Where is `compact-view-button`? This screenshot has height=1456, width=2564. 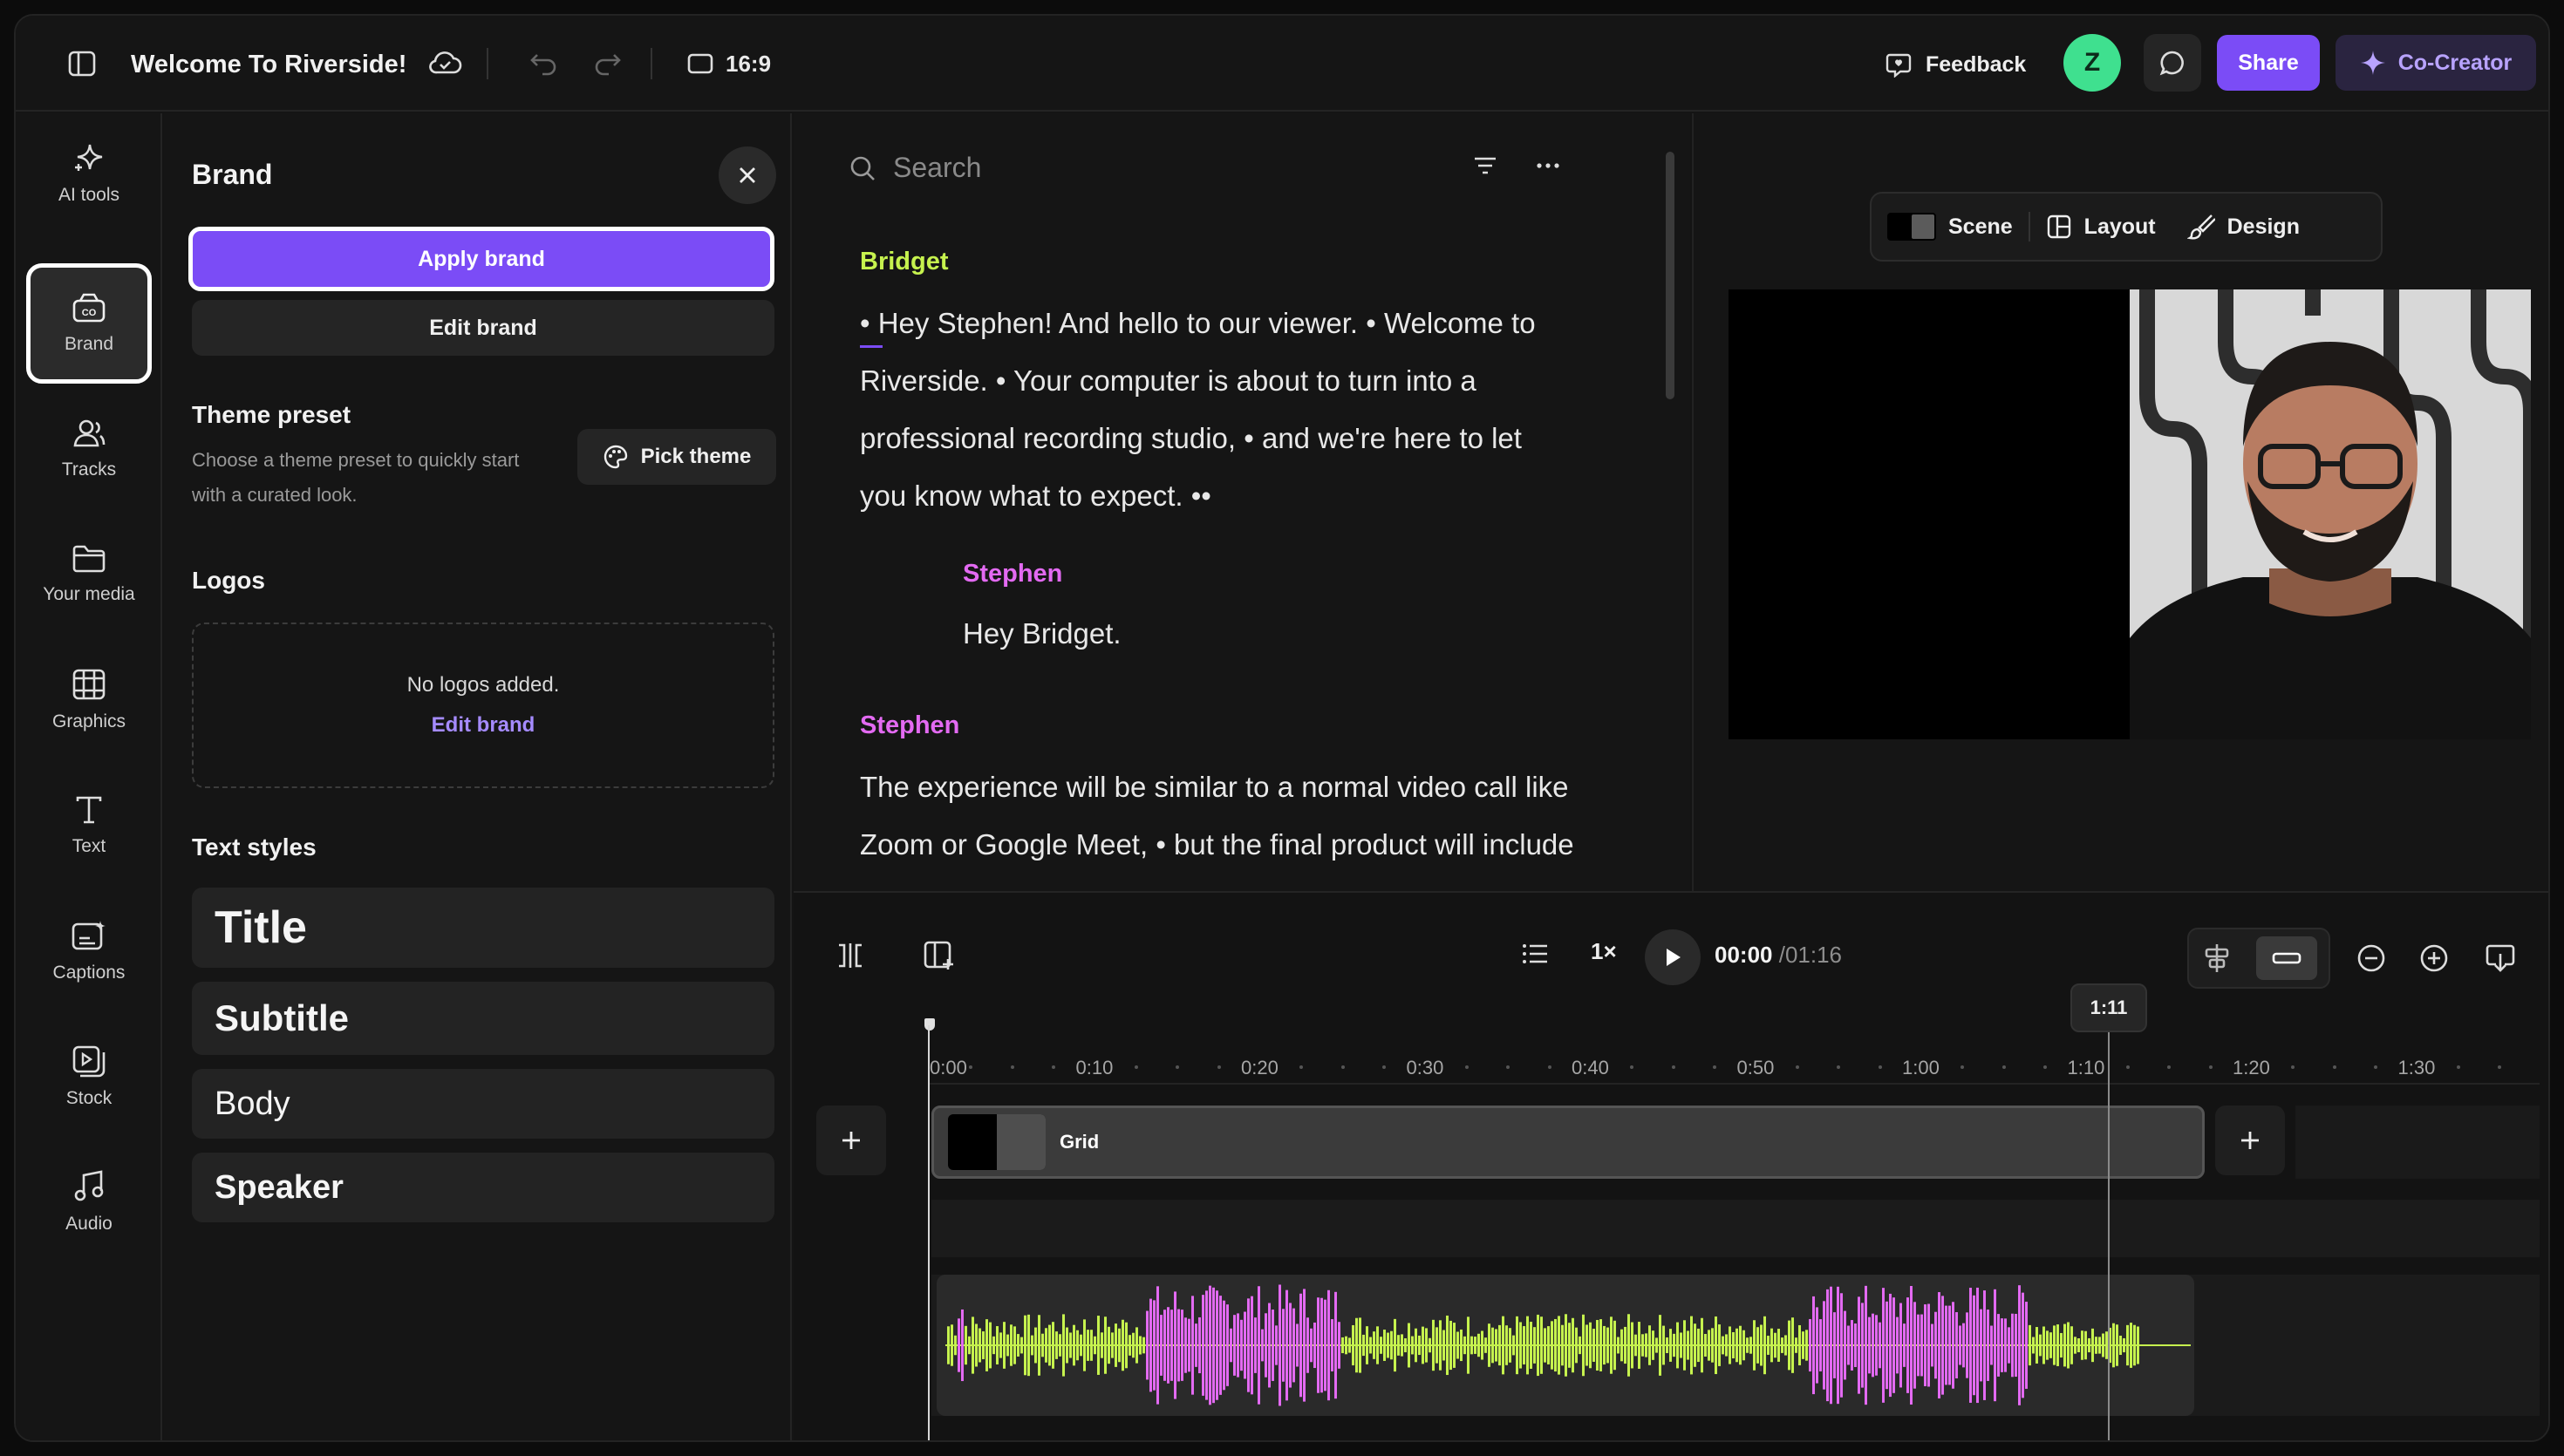
compact-view-button is located at coordinates (2286, 958).